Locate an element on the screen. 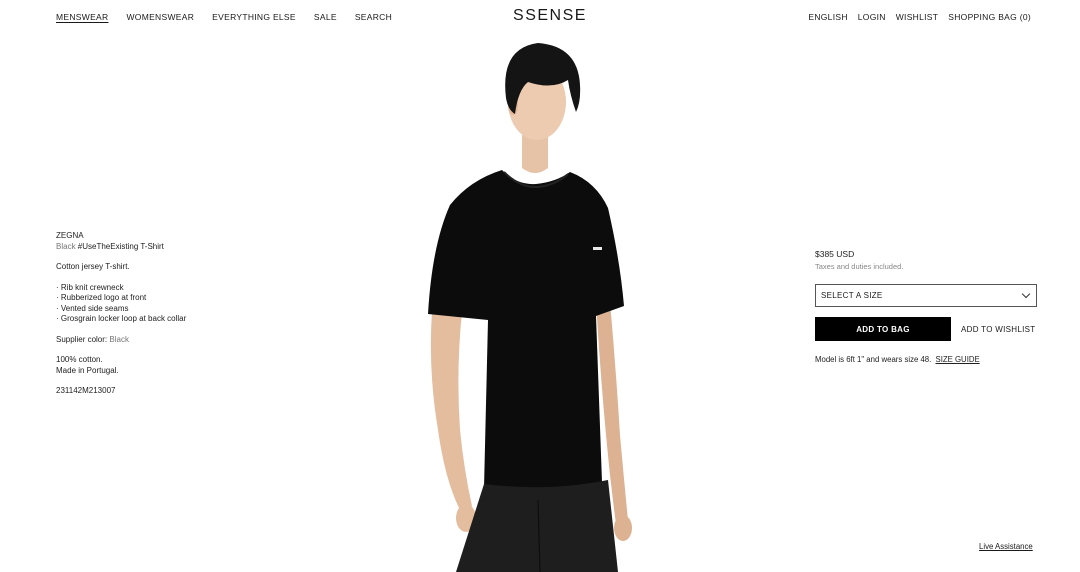  supplier-color-label: Supplier color: is located at coordinates (82, 339).